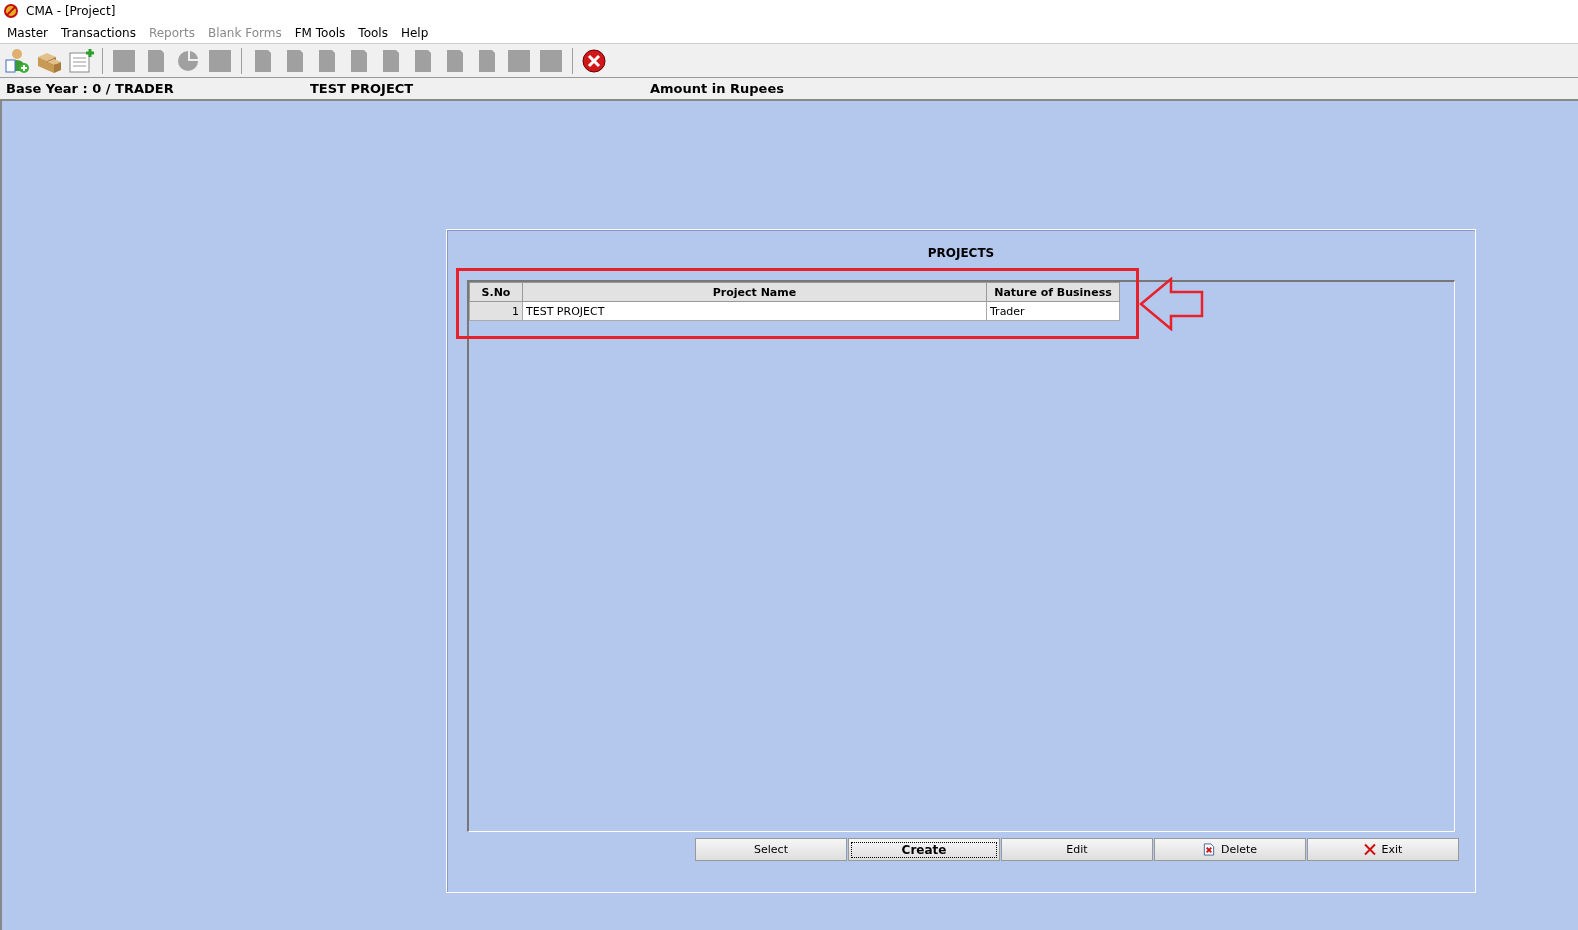 The image size is (1578, 930). Describe the element at coordinates (717, 88) in the screenshot. I see `amount-label: Amount in Rupees` at that location.